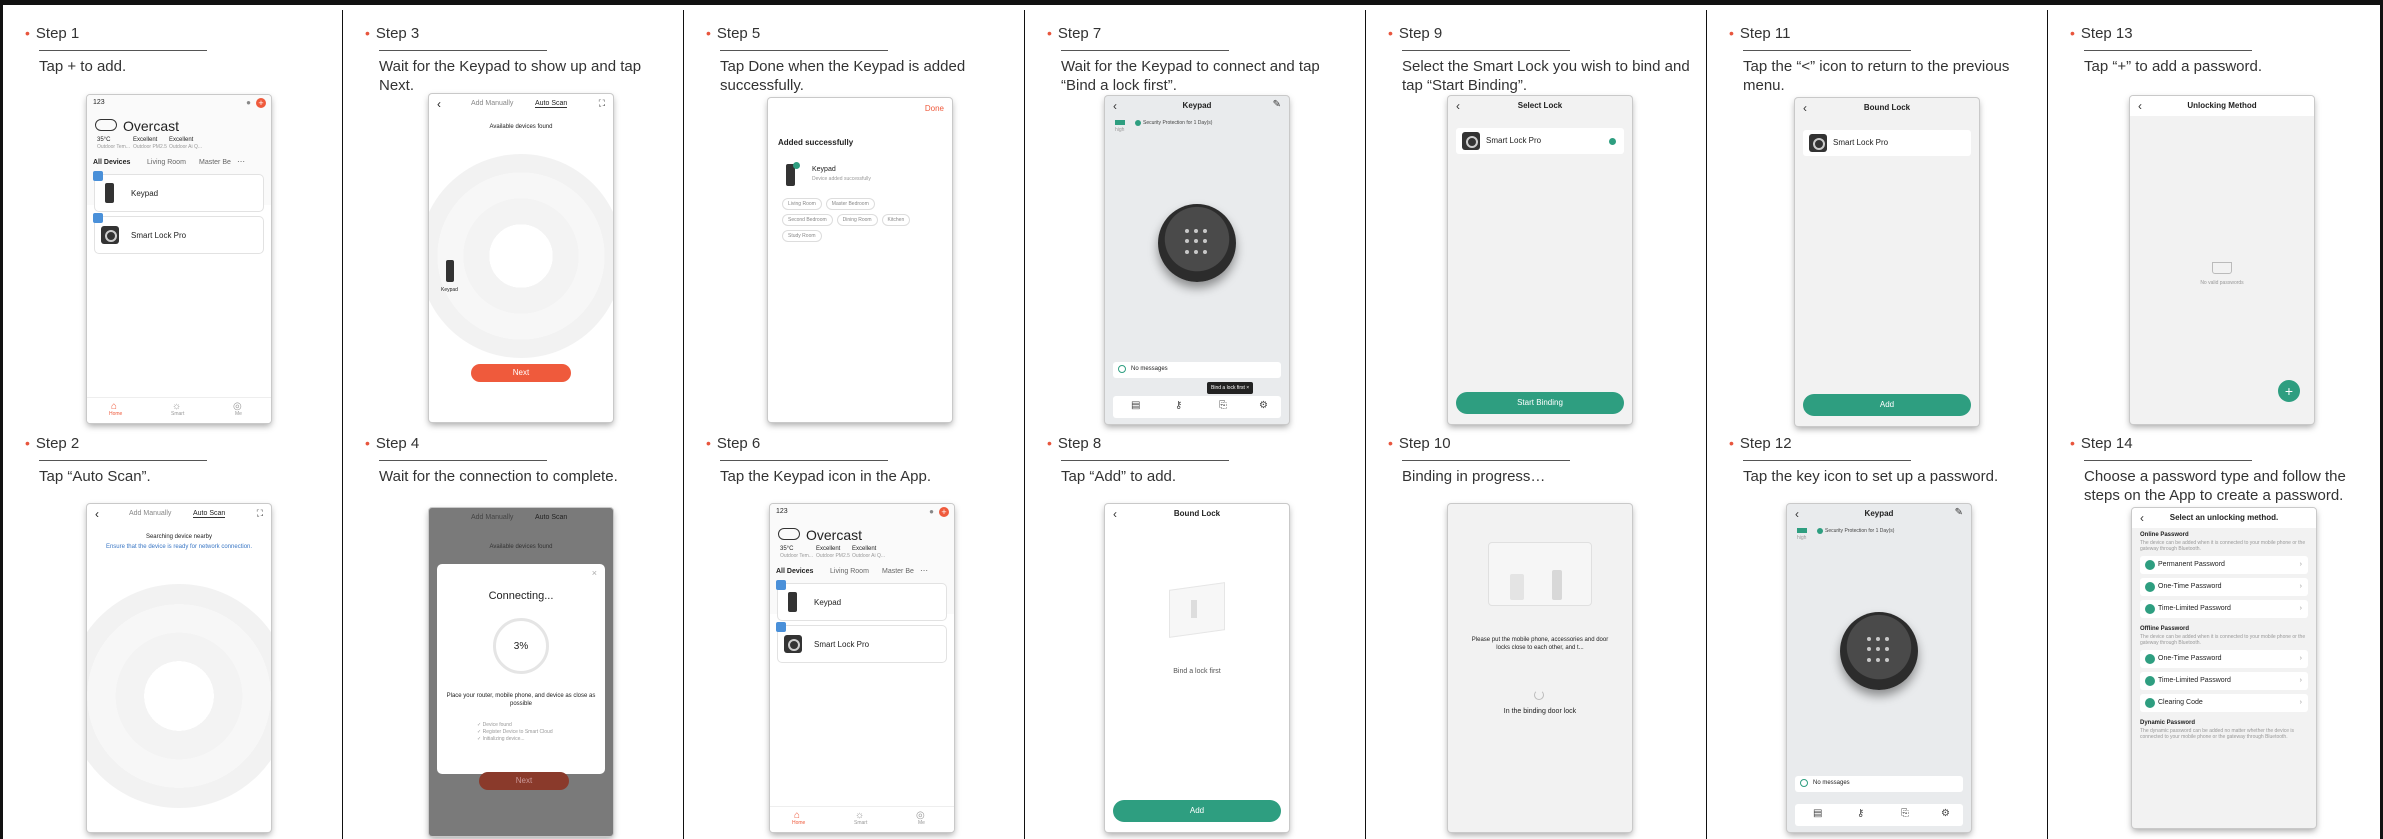 Image resolution: width=2383 pixels, height=839 pixels. What do you see at coordinates (2289, 391) in the screenshot?
I see `add-password-button: +` at bounding box center [2289, 391].